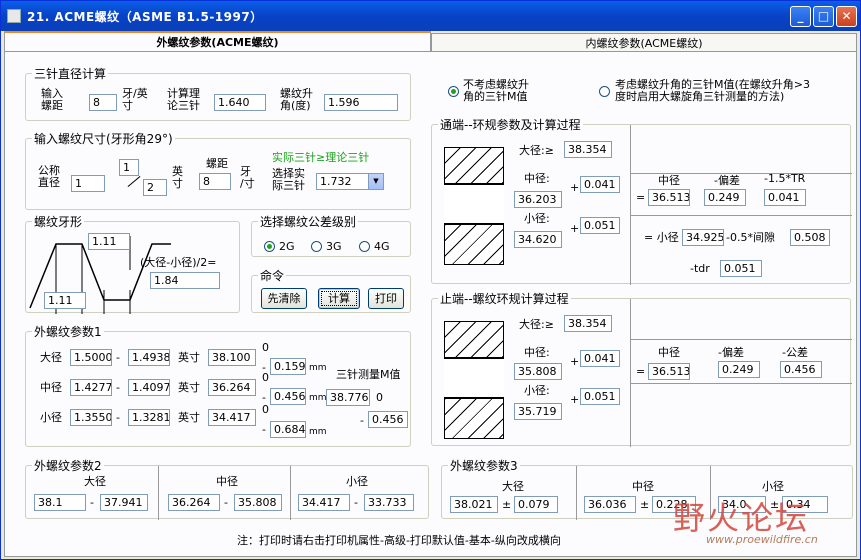 This screenshot has height=560, width=861. What do you see at coordinates (630, 373) in the screenshot?
I see `nogo-separator` at bounding box center [630, 373].